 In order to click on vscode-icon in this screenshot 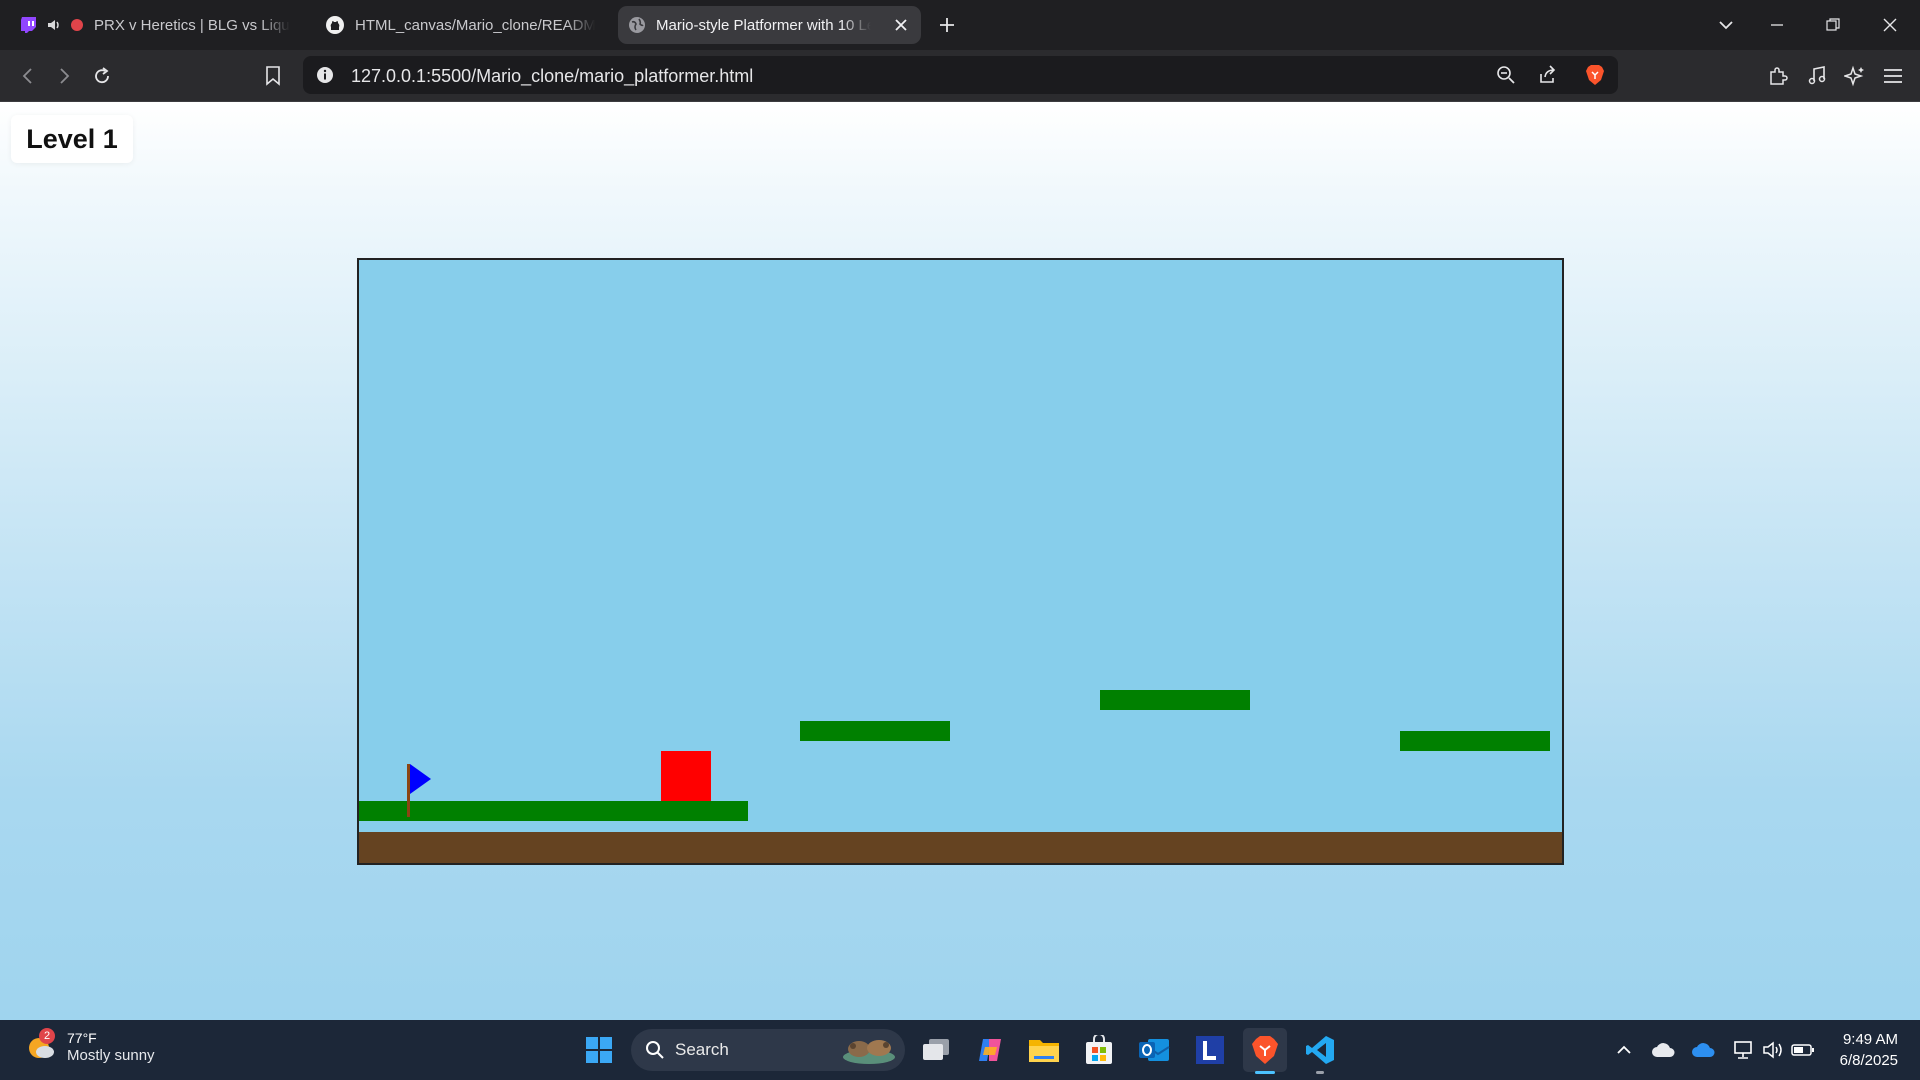, I will do `click(1320, 1051)`.